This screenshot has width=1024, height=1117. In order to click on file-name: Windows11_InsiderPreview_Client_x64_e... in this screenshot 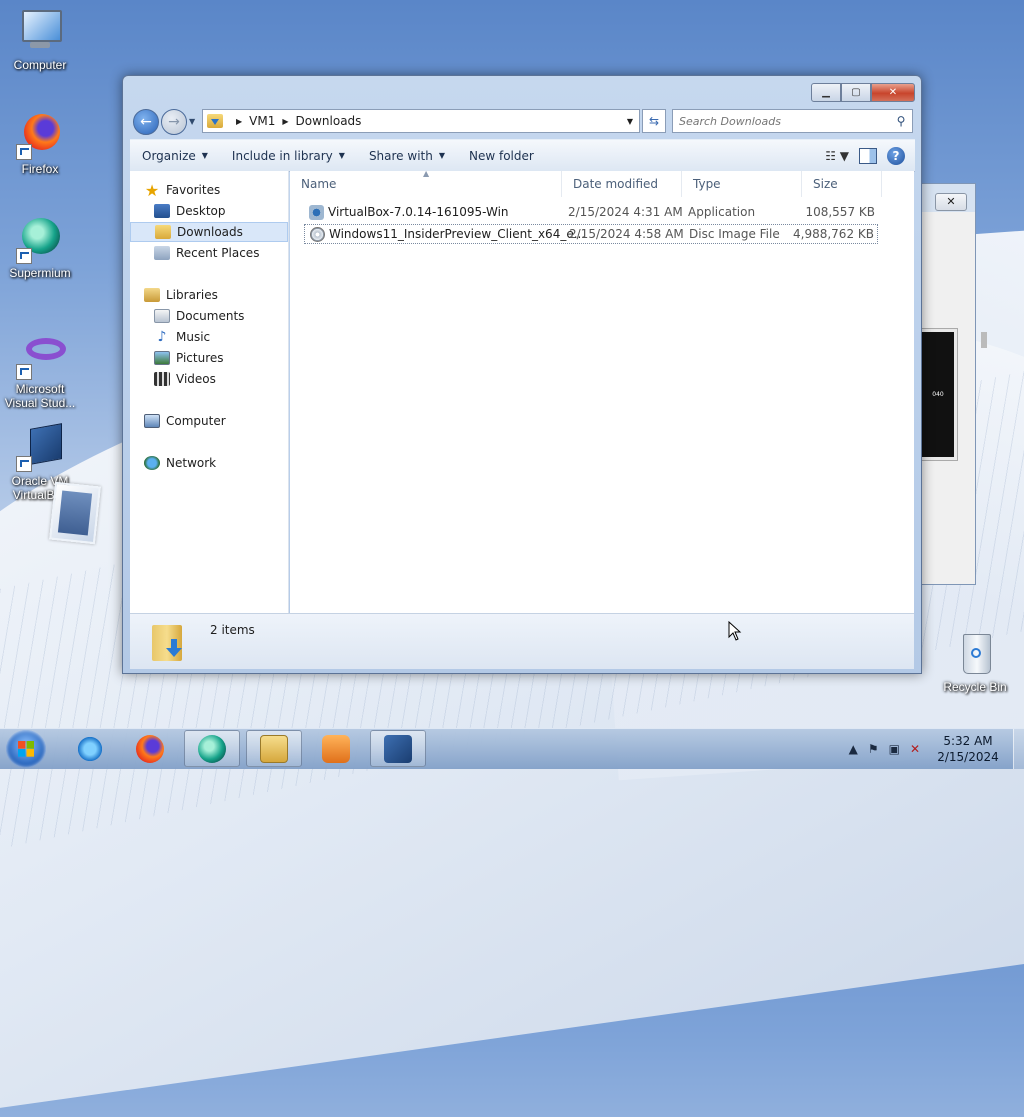, I will do `click(457, 234)`.